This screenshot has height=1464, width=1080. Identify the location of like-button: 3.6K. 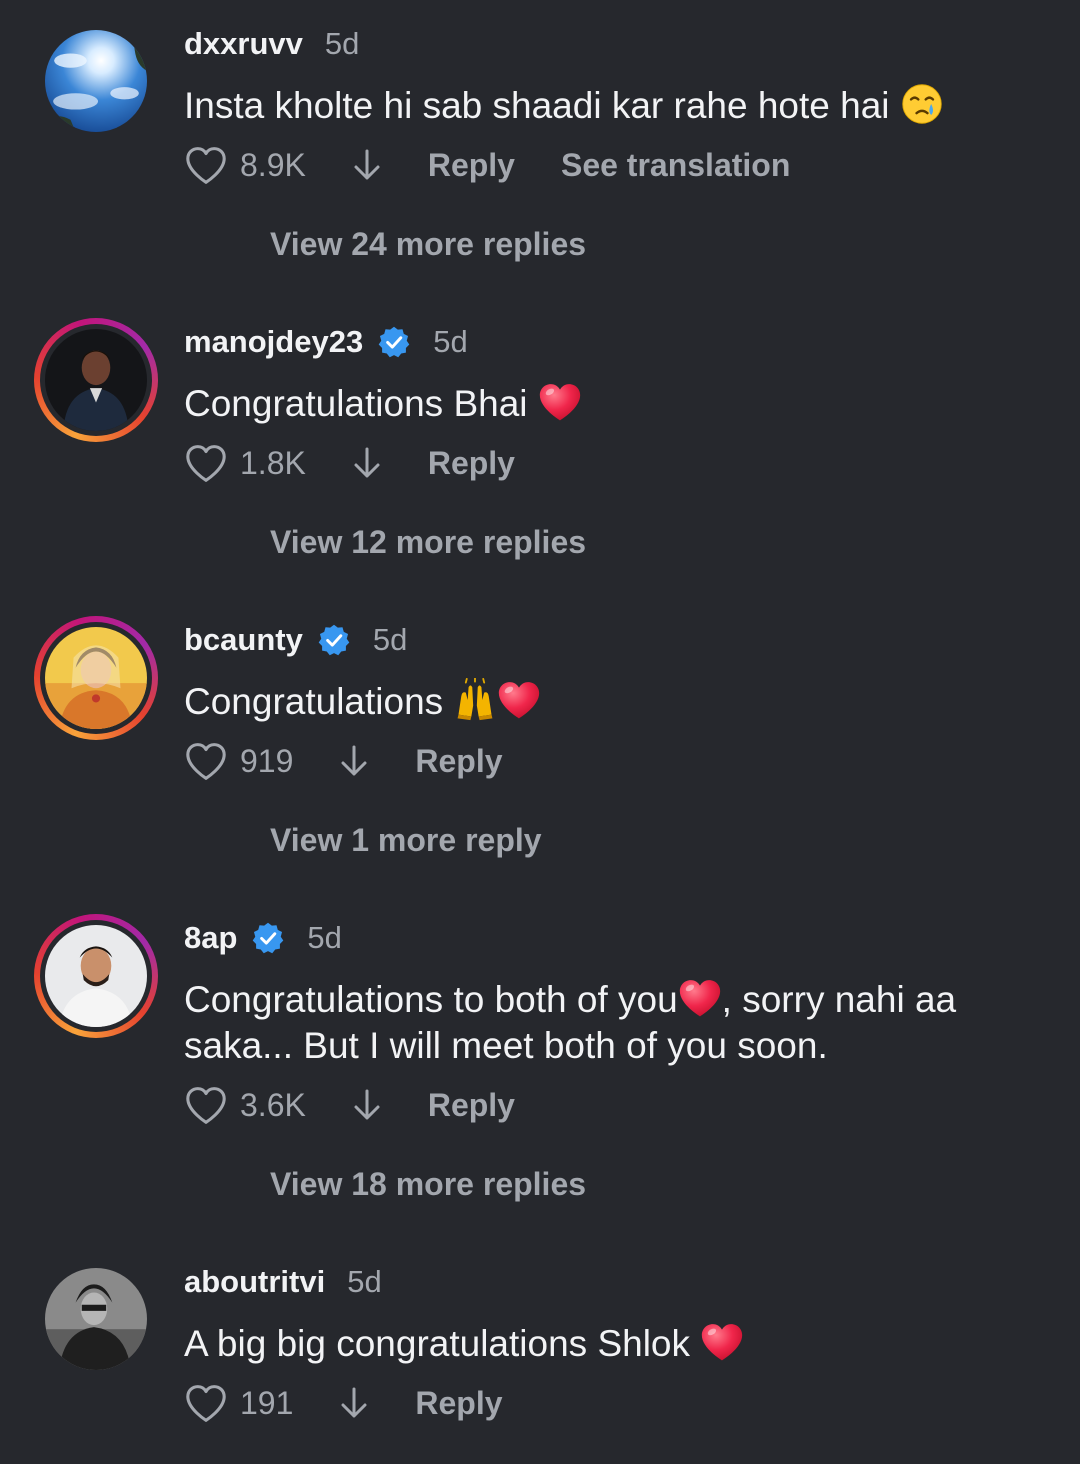
(245, 1105).